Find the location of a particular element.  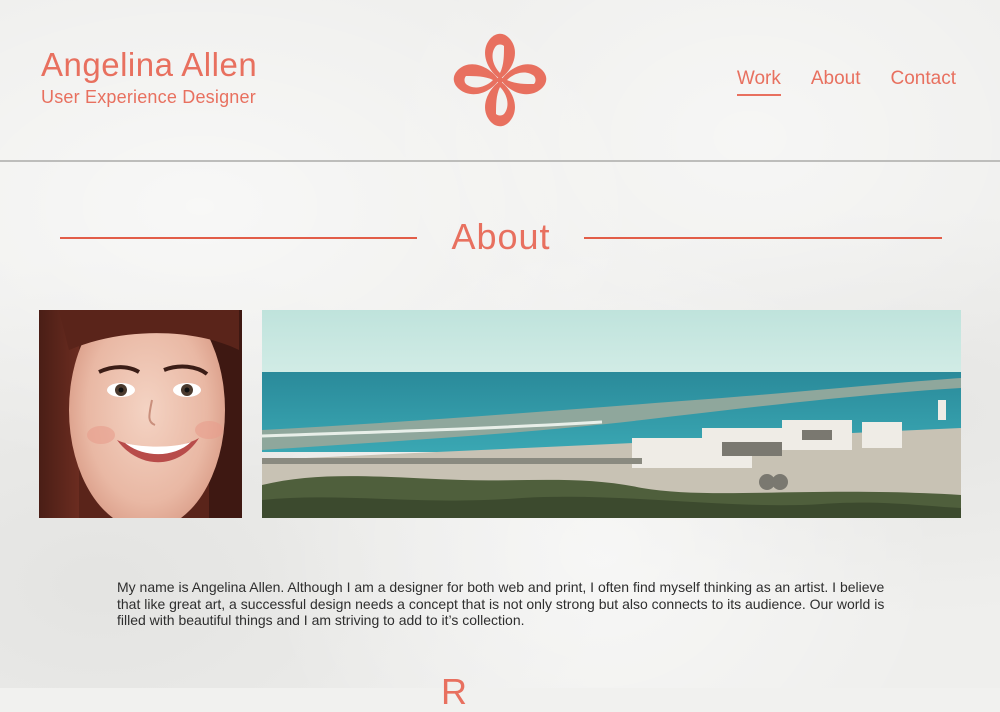

nav-work-link: Work is located at coordinates (758, 81).